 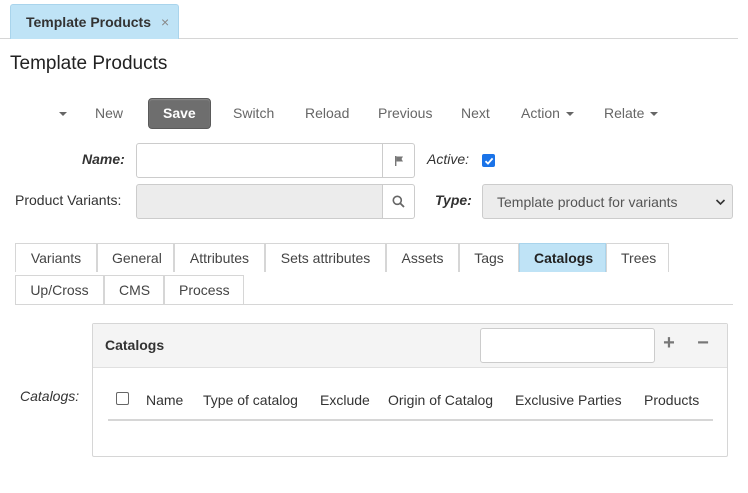 I want to click on tab-catalogs: Catalogs, so click(x=562, y=257).